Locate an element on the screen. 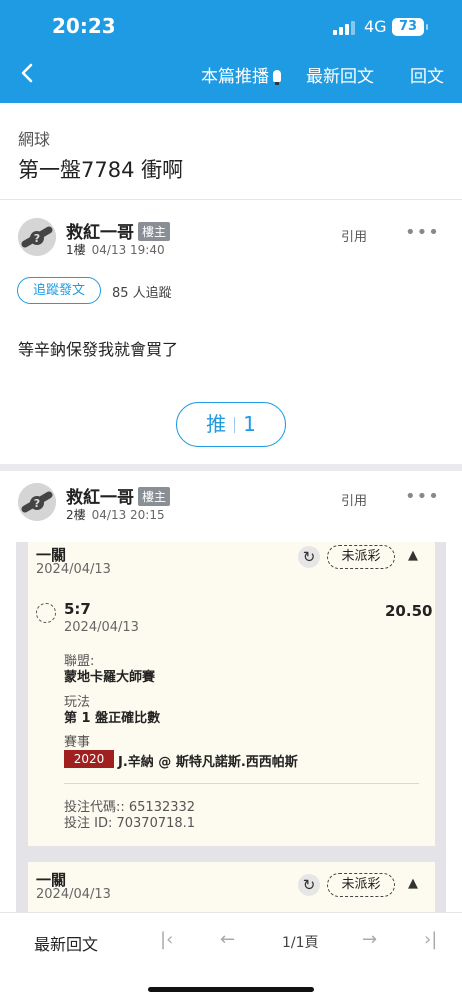 The height and width of the screenshot is (1000, 462). pick-date: 2024/04/13 is located at coordinates (101, 627).